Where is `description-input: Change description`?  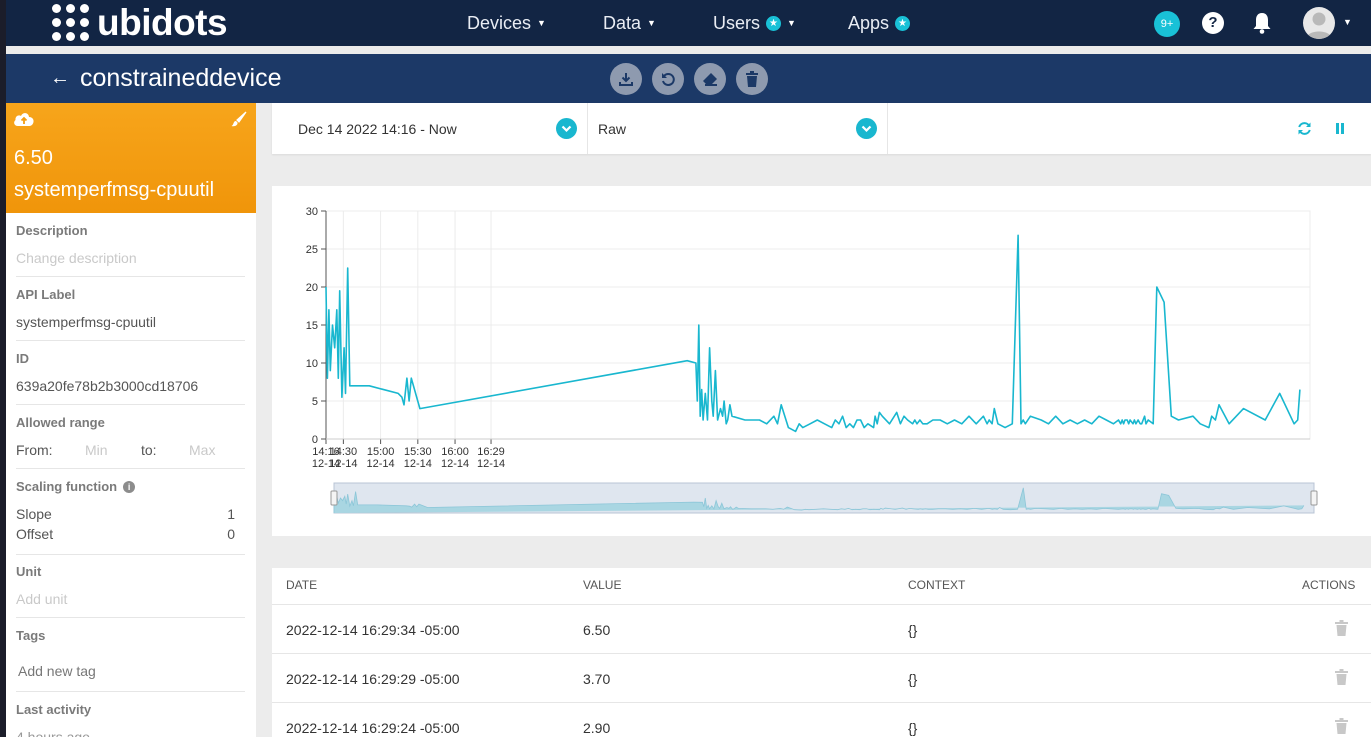
description-input: Change description is located at coordinates (130, 258).